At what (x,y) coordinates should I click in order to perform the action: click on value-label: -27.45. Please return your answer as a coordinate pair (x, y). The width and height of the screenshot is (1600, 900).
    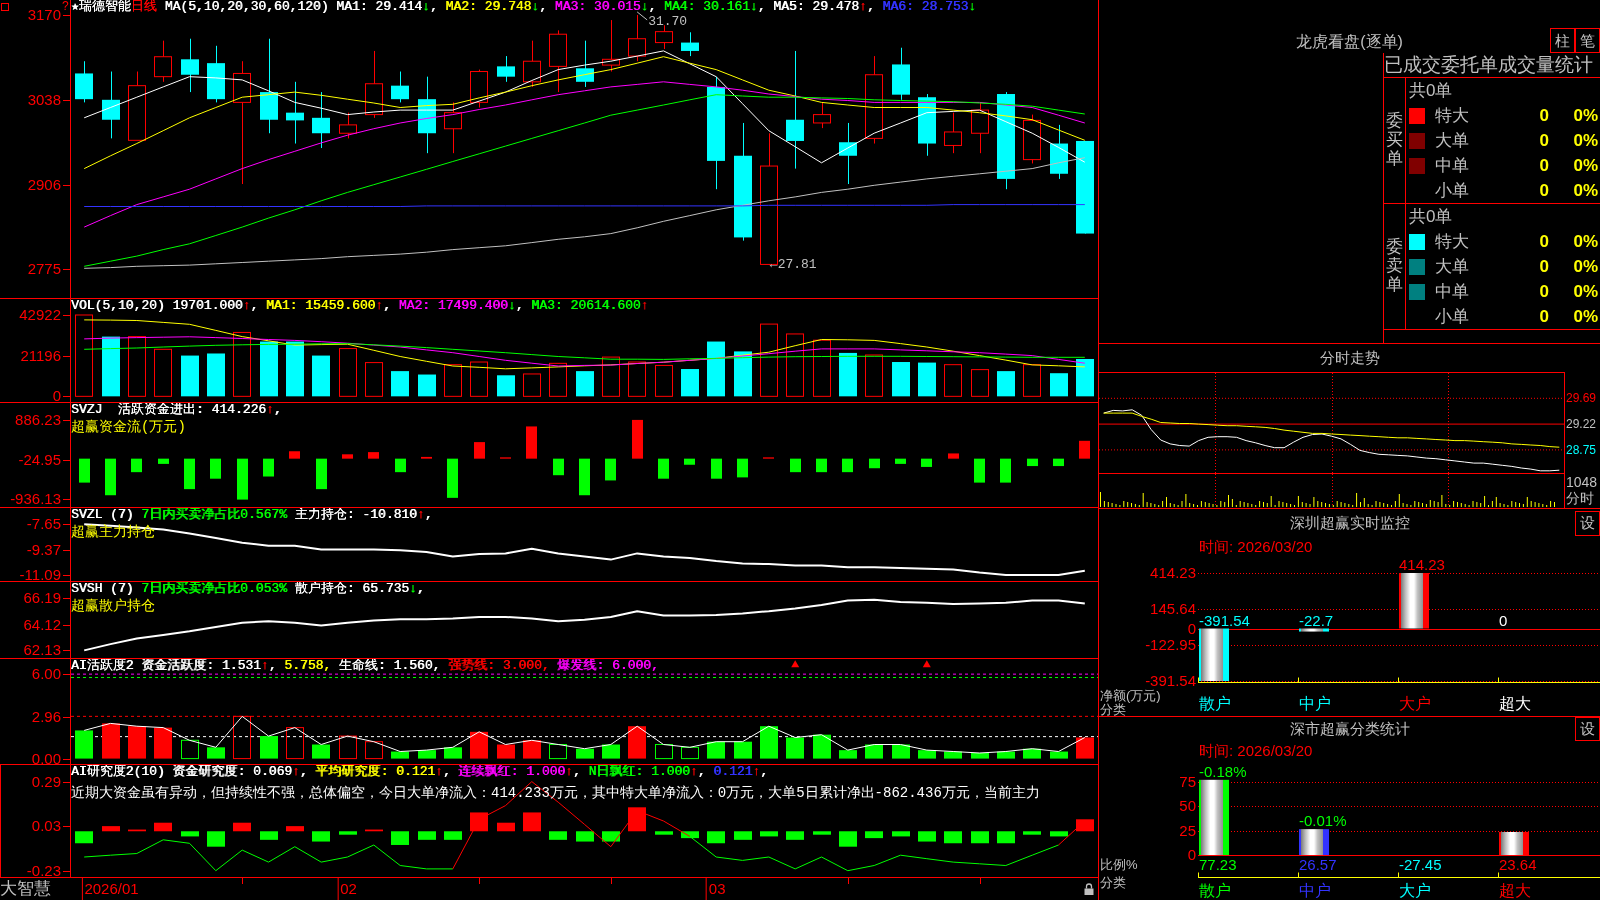
    Looking at the image, I should click on (1420, 864).